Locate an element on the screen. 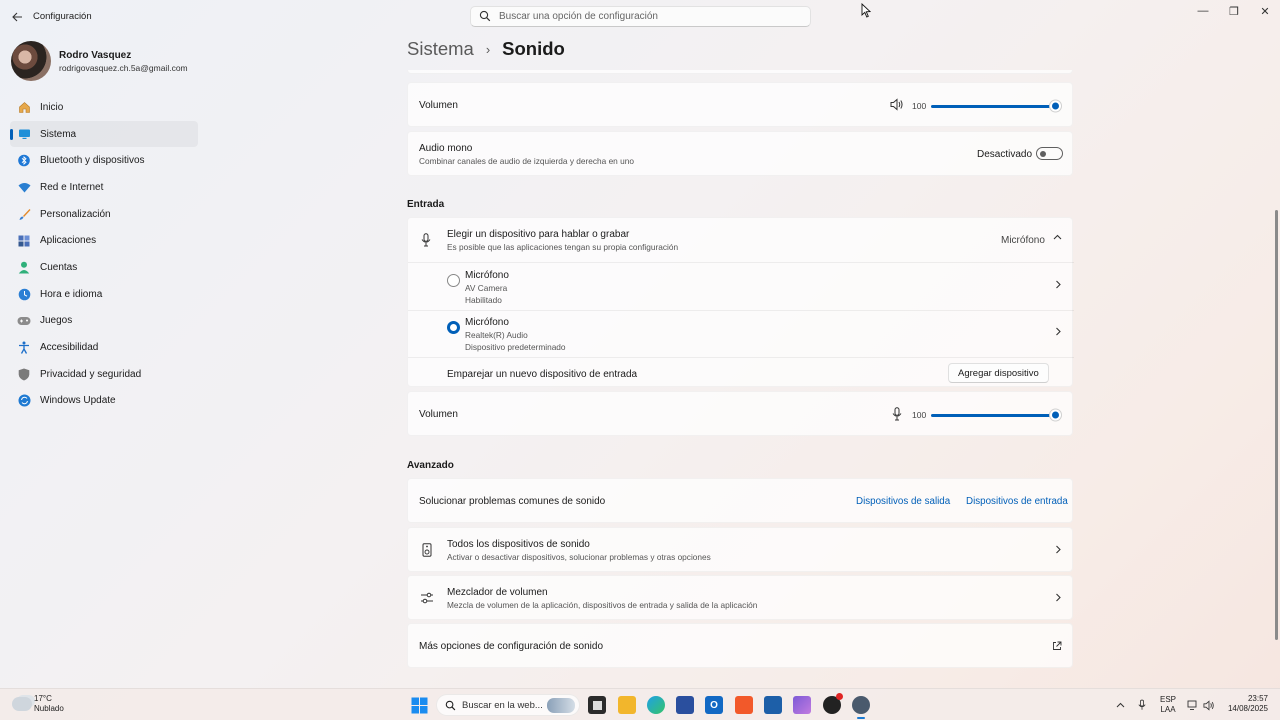  volume-tray-icon is located at coordinates (1209, 704).